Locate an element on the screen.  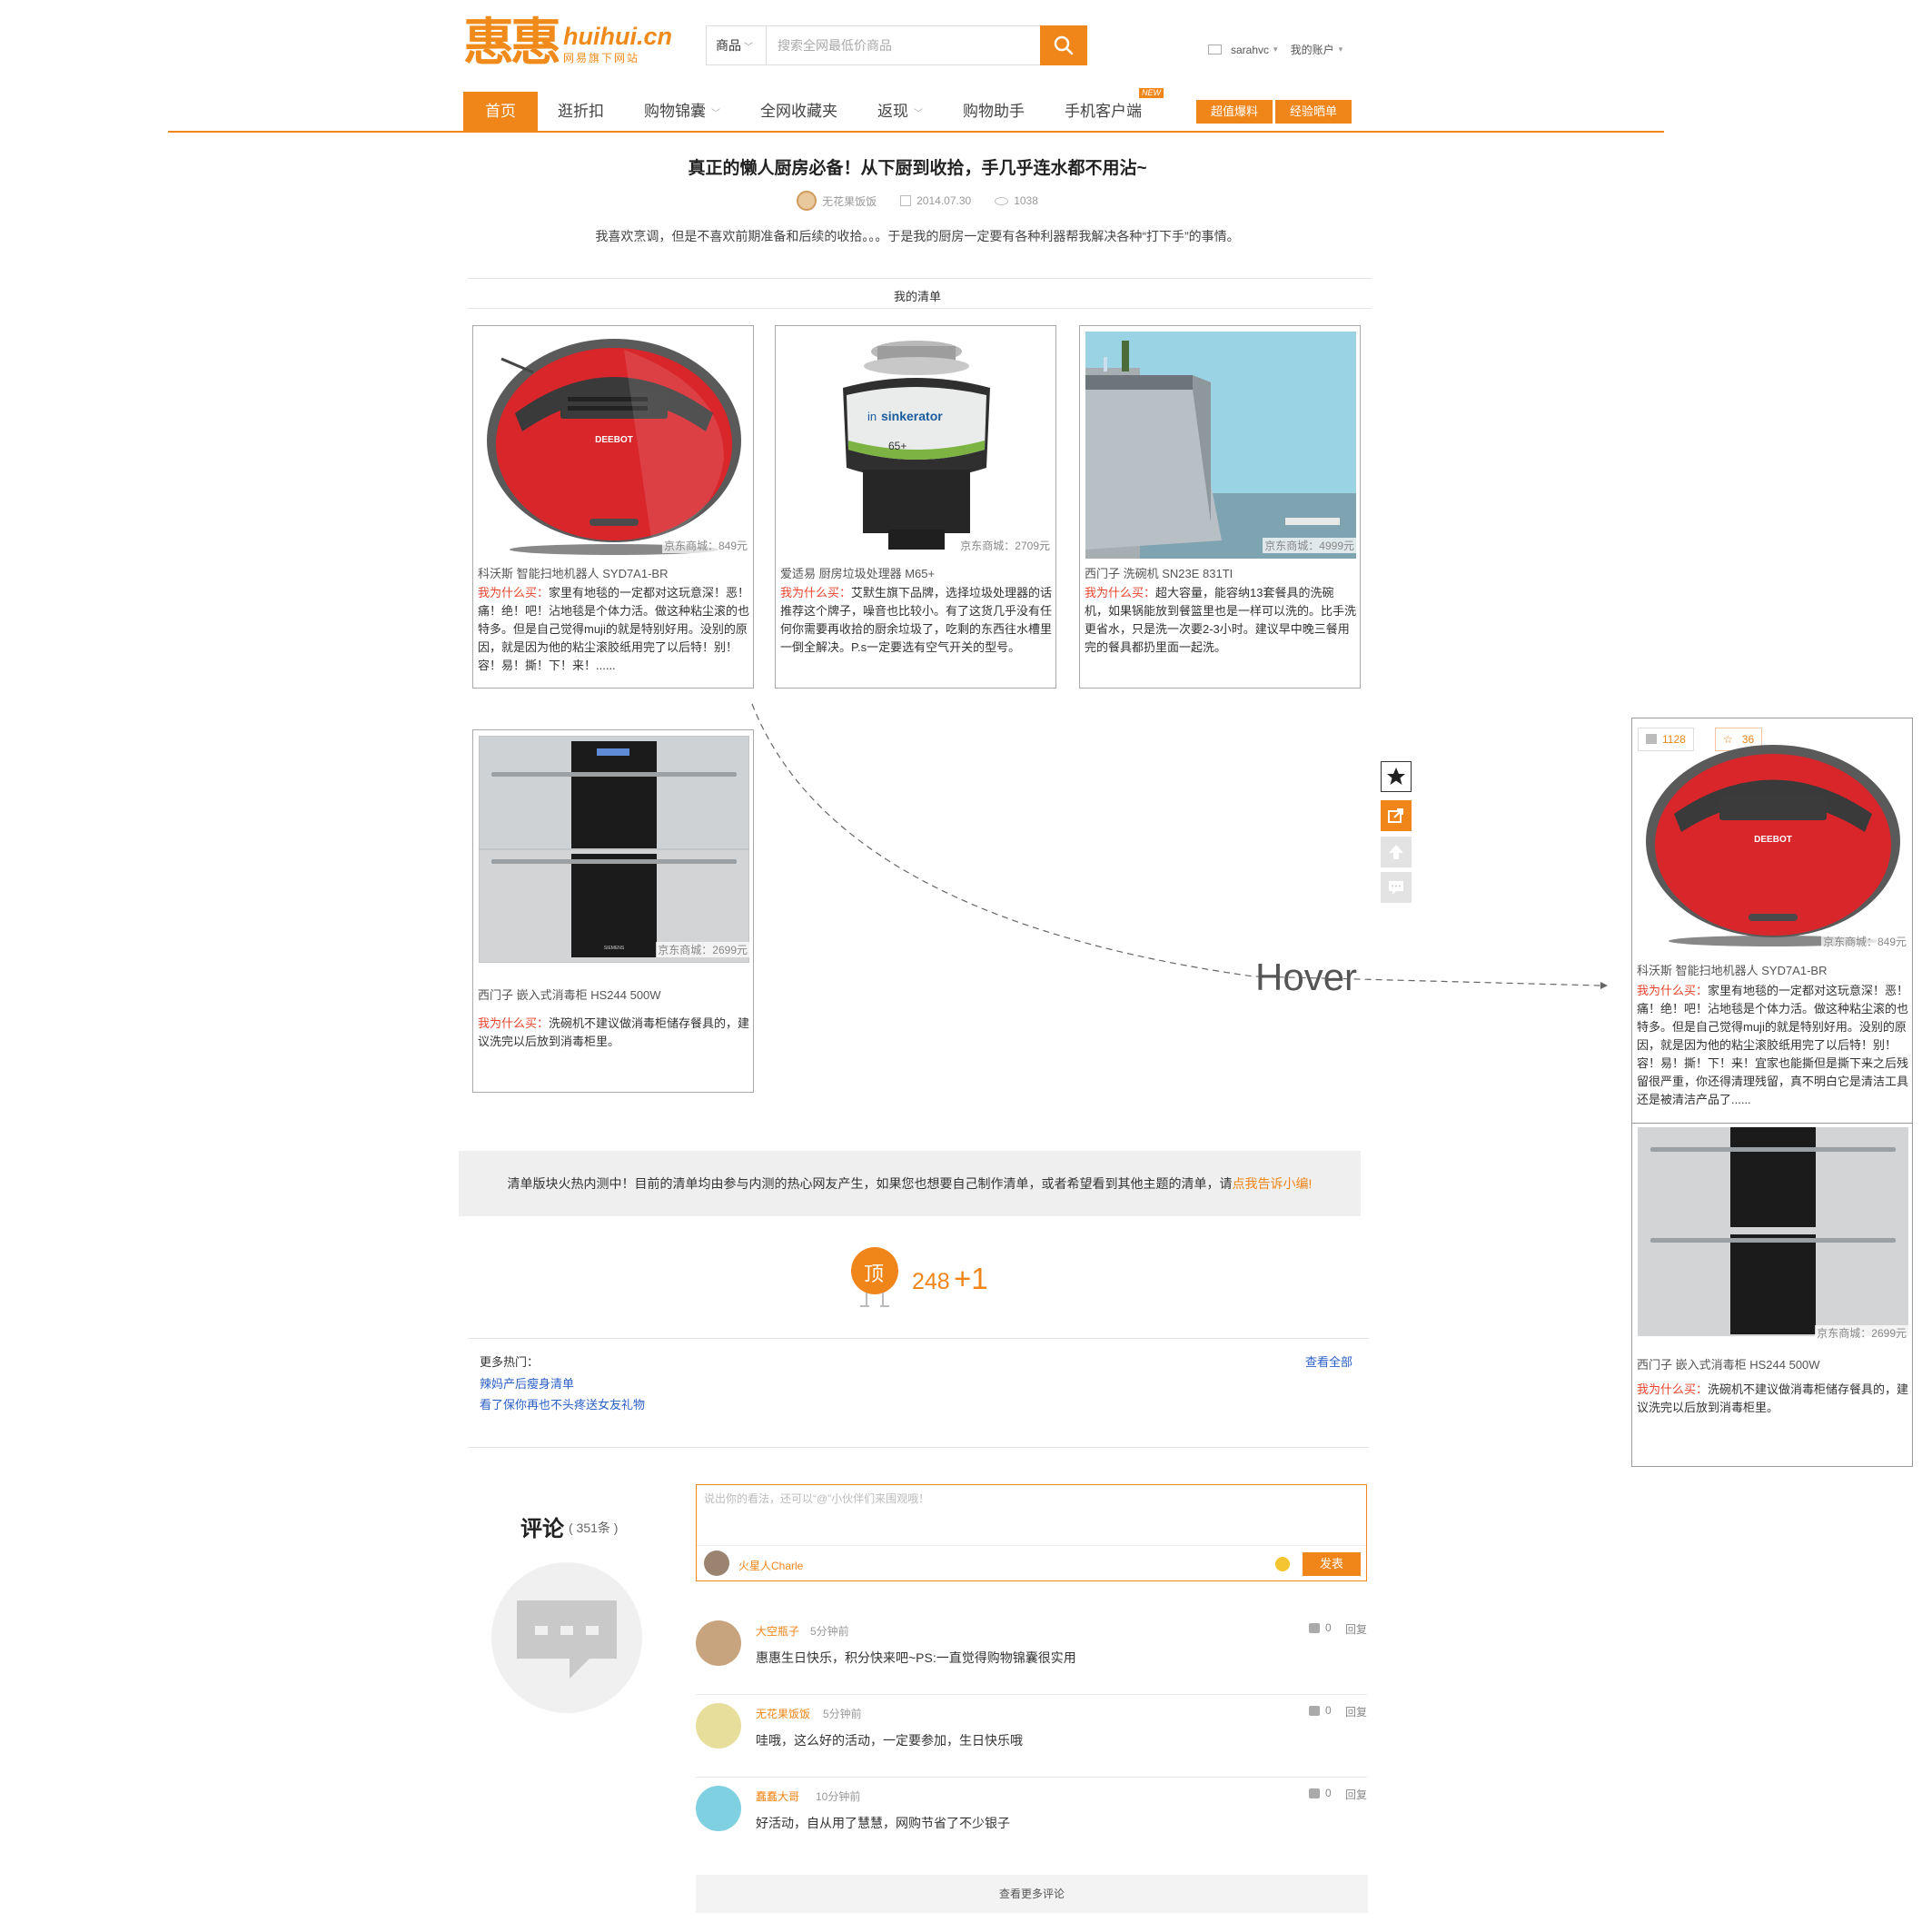
comment-icon is located at coordinates (1396, 888).